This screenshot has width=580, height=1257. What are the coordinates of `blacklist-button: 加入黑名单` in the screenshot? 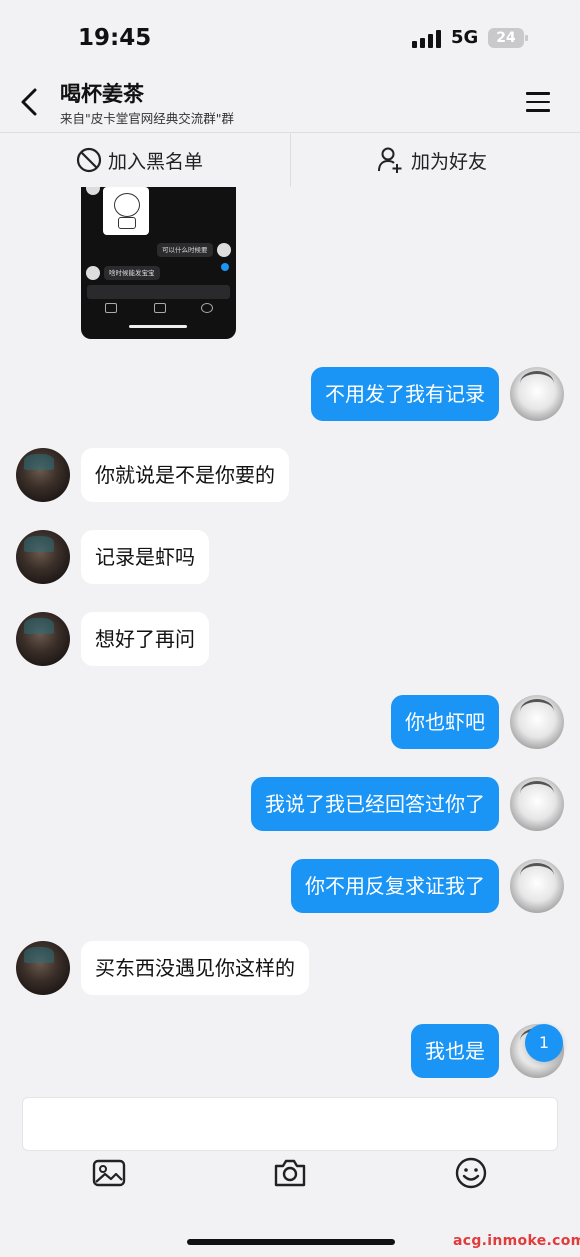 It's located at (139, 160).